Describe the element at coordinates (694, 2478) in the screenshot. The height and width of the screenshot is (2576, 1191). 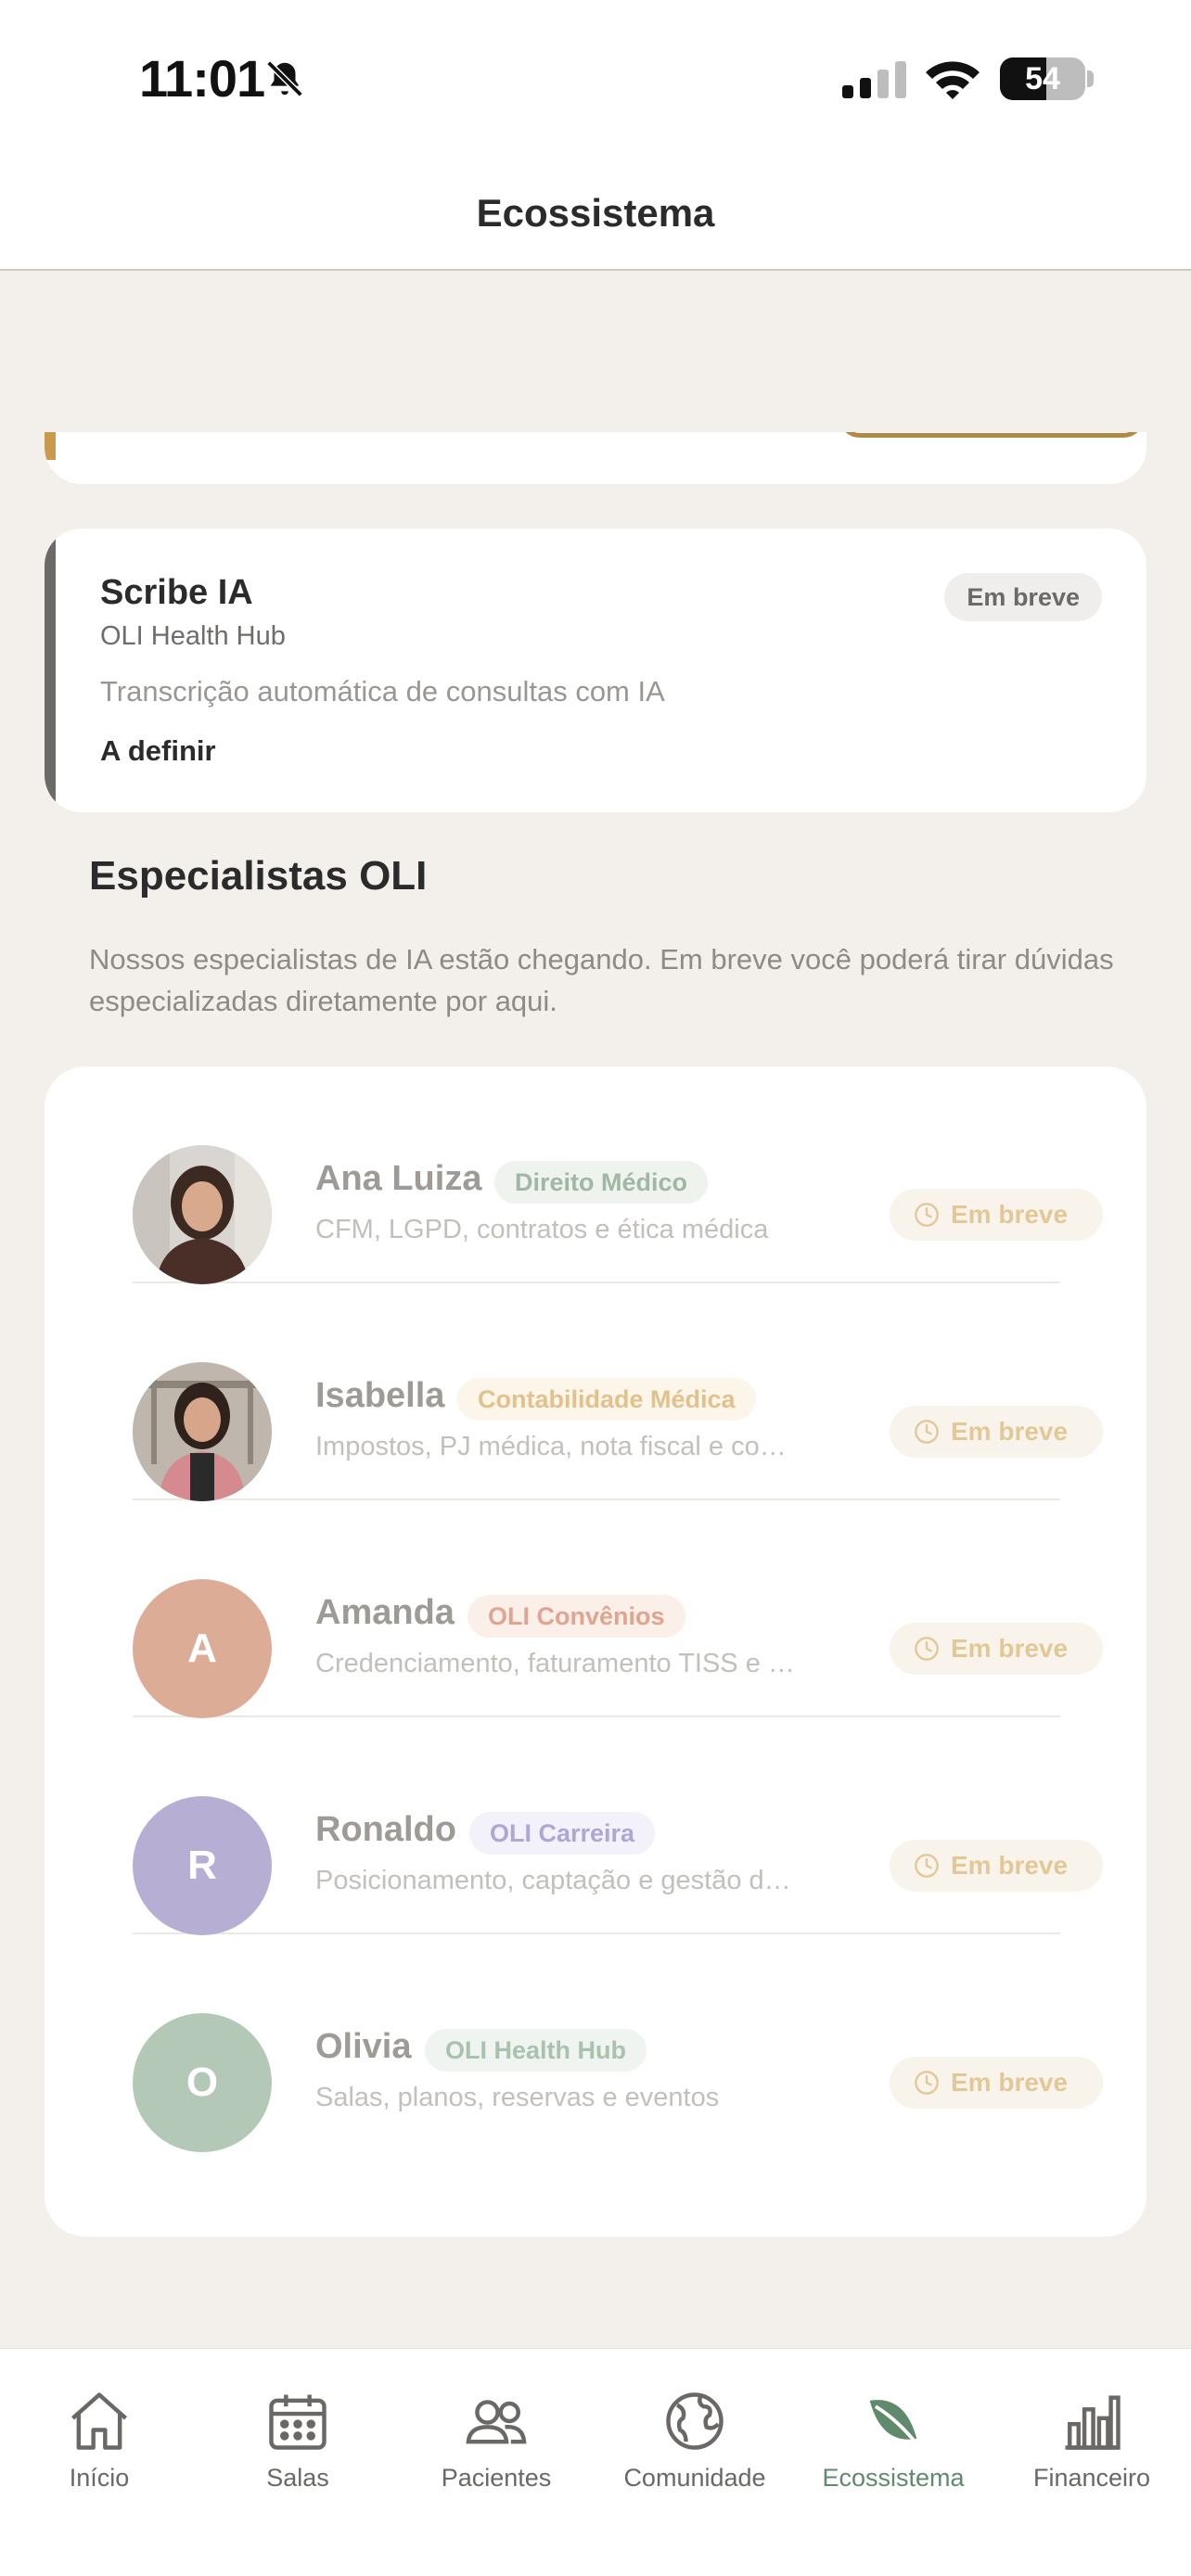
I see `tab-label: Comunidade` at that location.